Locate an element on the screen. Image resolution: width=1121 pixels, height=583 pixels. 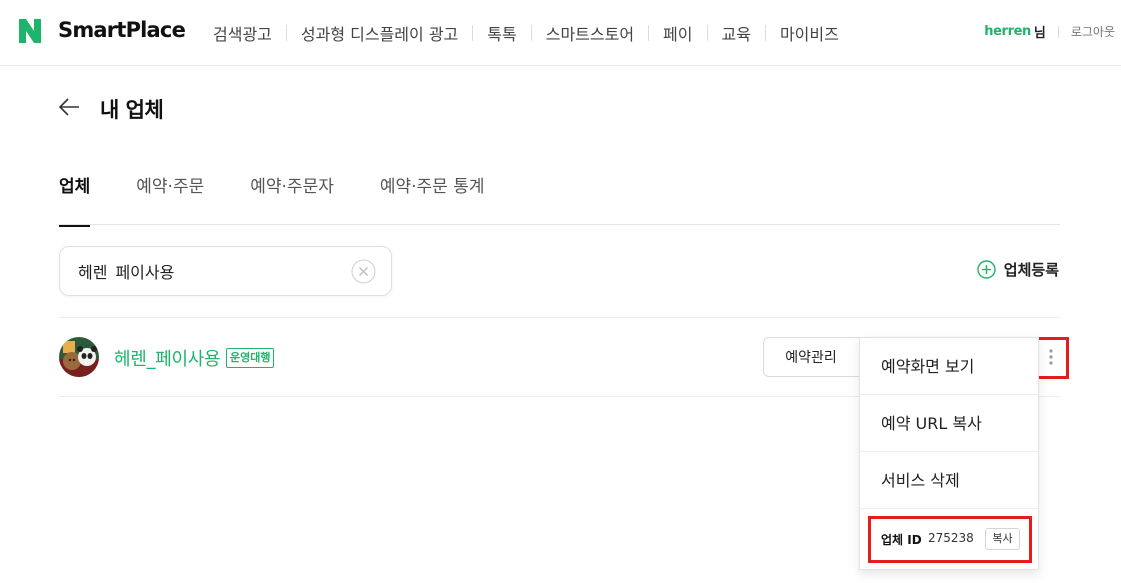
row-divider is located at coordinates (559, 317).